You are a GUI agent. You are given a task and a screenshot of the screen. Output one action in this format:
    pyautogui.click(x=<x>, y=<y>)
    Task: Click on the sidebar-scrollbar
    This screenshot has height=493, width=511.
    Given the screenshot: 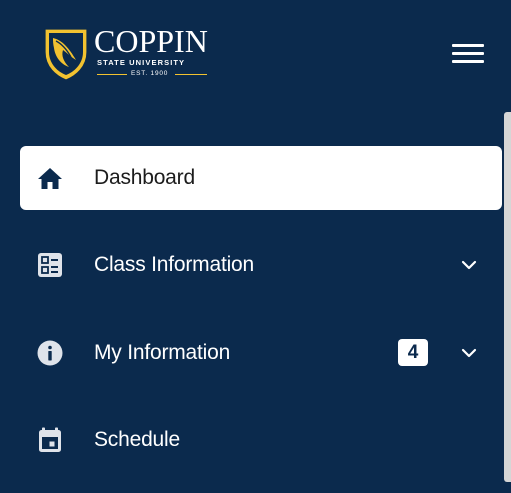 What is the action you would take?
    pyautogui.click(x=507, y=296)
    